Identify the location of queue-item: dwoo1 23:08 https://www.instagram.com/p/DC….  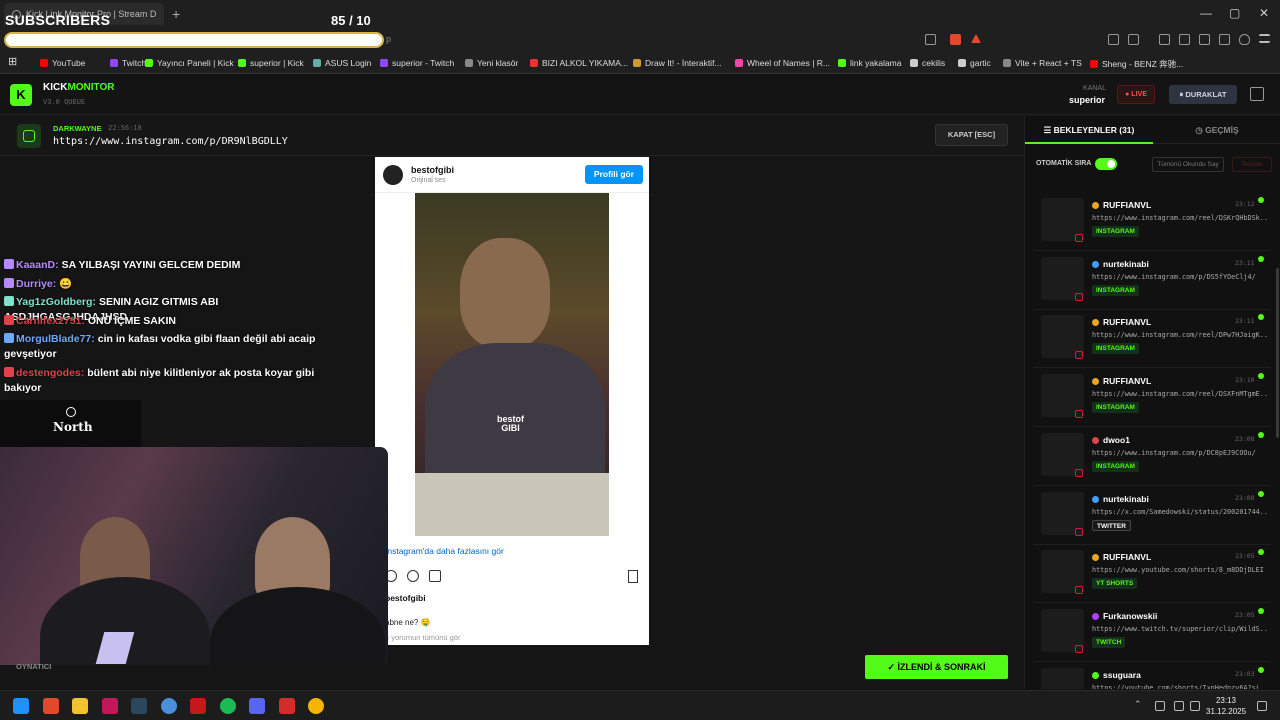
(1152, 456).